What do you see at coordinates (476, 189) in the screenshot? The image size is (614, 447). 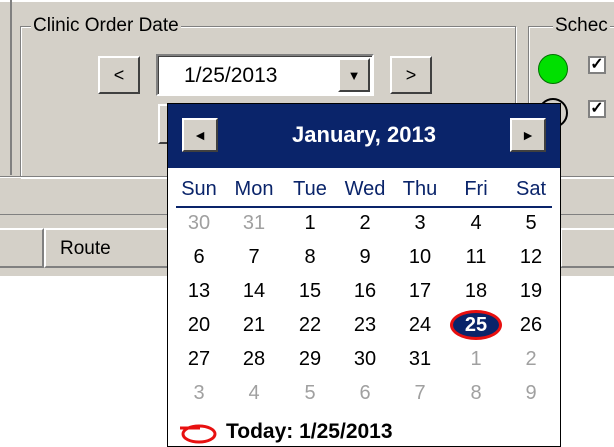 I see `weekday-label: Fri` at bounding box center [476, 189].